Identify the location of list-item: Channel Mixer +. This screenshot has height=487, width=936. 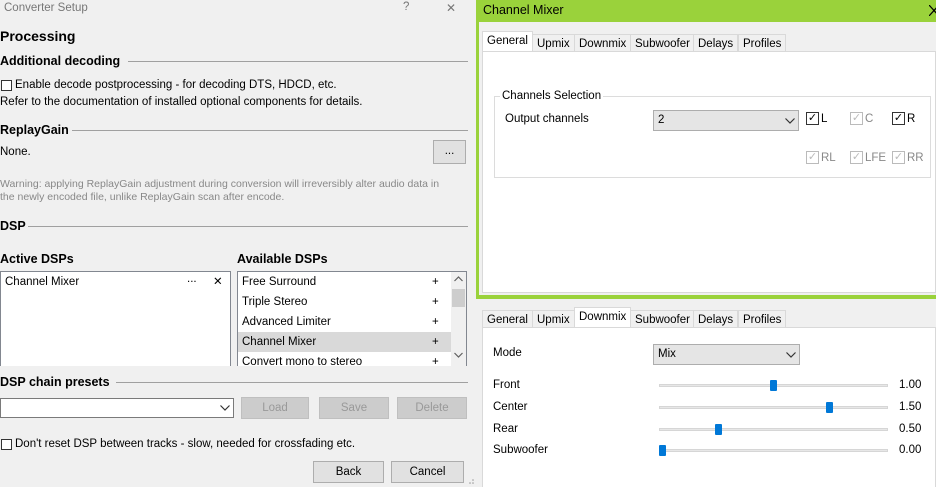
(345, 342).